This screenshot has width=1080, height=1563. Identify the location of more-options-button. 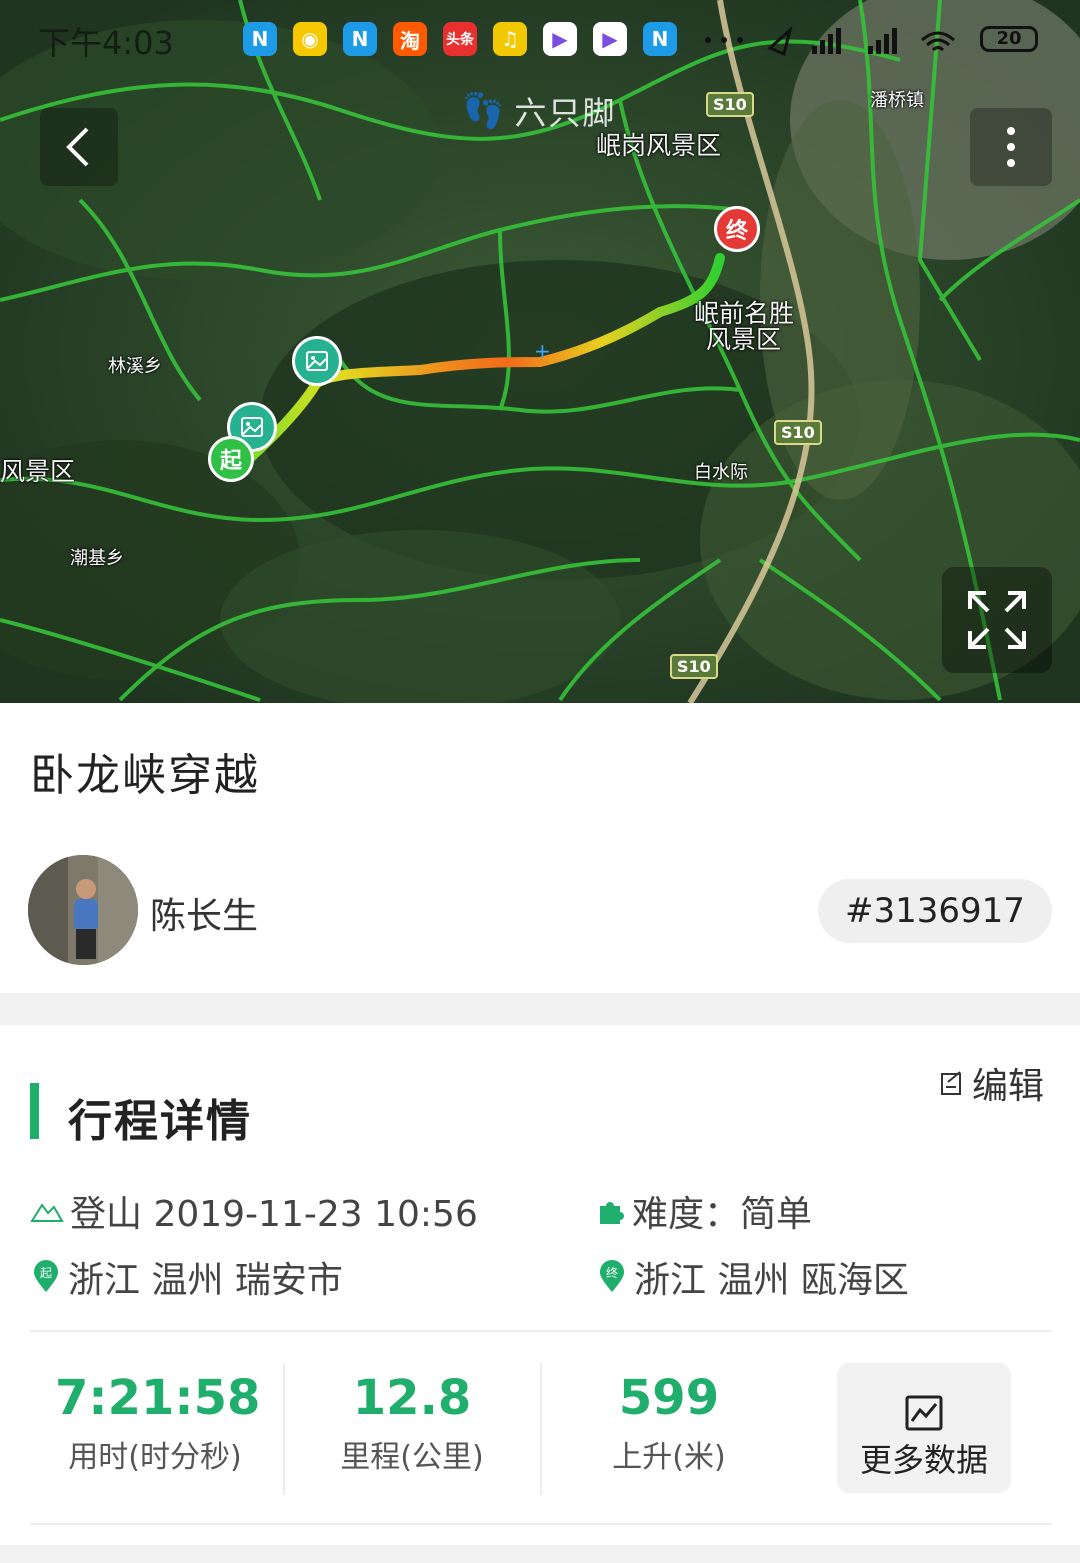
(1011, 147).